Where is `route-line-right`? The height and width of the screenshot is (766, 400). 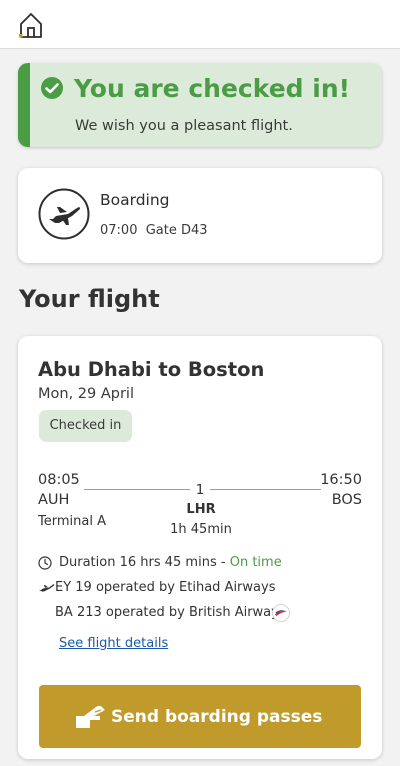 route-line-right is located at coordinates (265, 489).